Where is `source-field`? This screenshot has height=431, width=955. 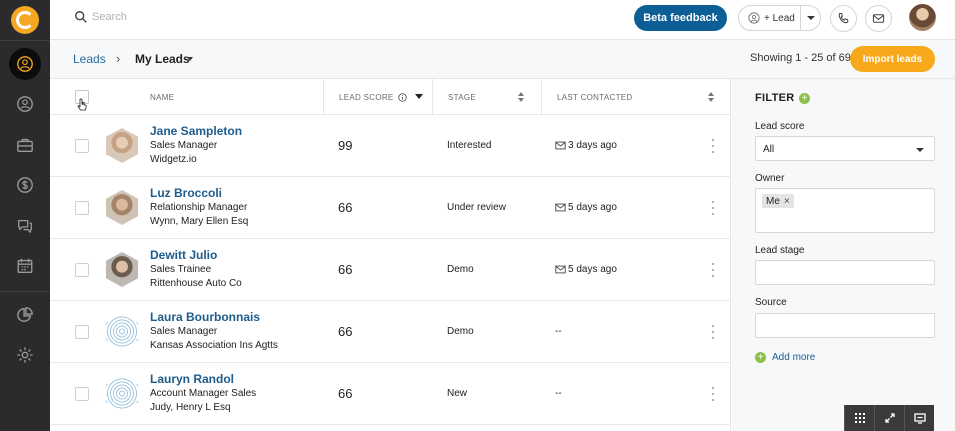
source-field is located at coordinates (845, 325).